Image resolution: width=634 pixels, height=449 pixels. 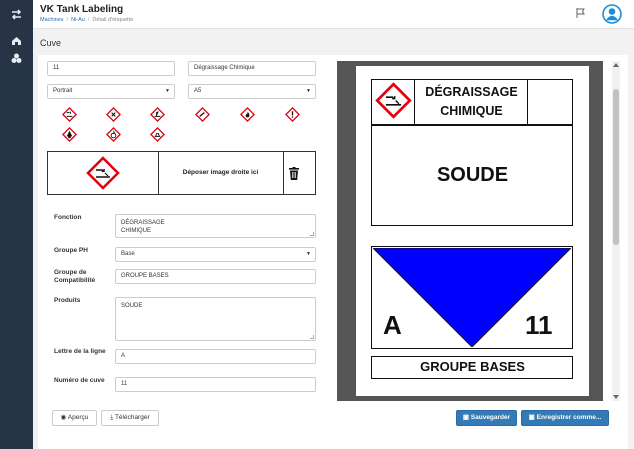 What do you see at coordinates (472, 175) in the screenshot?
I see `label-product: SOUDE` at bounding box center [472, 175].